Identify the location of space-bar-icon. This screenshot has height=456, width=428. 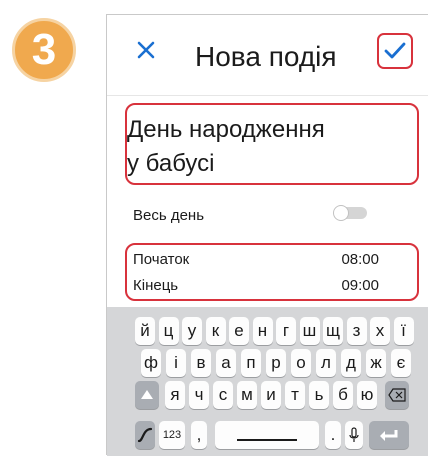
(267, 440).